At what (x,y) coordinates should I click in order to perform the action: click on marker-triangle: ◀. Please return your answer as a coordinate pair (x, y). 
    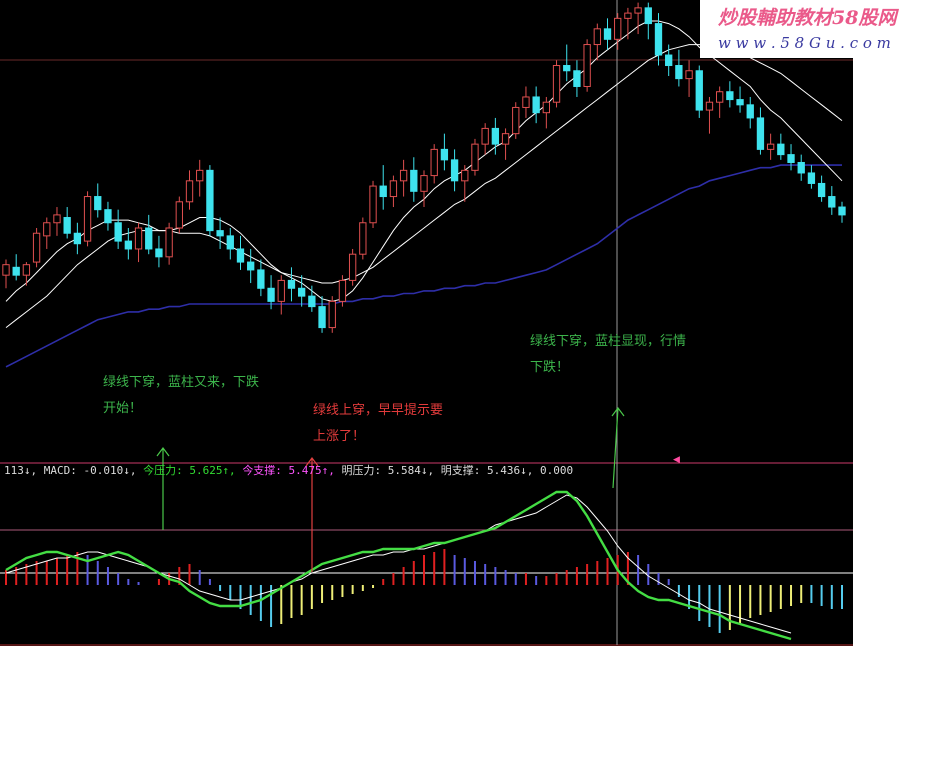
    Looking at the image, I should click on (676, 460).